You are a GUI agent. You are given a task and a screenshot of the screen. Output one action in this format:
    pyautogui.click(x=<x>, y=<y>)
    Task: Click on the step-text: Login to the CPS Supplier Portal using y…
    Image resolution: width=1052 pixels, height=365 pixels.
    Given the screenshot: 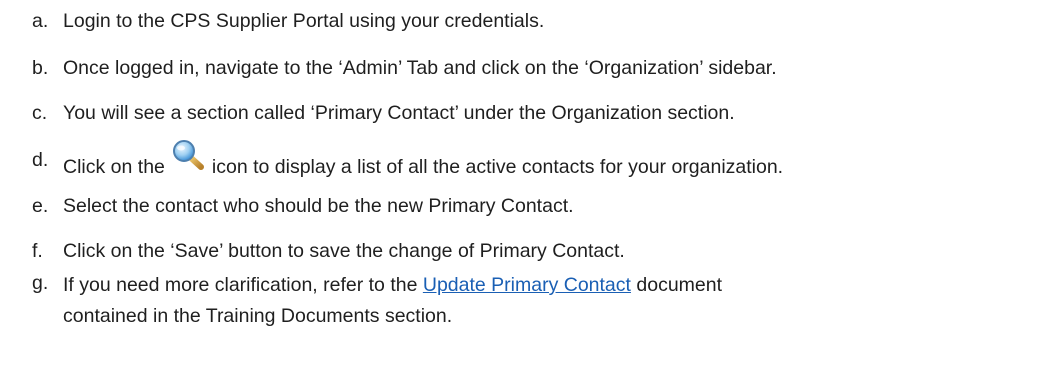 What is the action you would take?
    pyautogui.click(x=304, y=21)
    